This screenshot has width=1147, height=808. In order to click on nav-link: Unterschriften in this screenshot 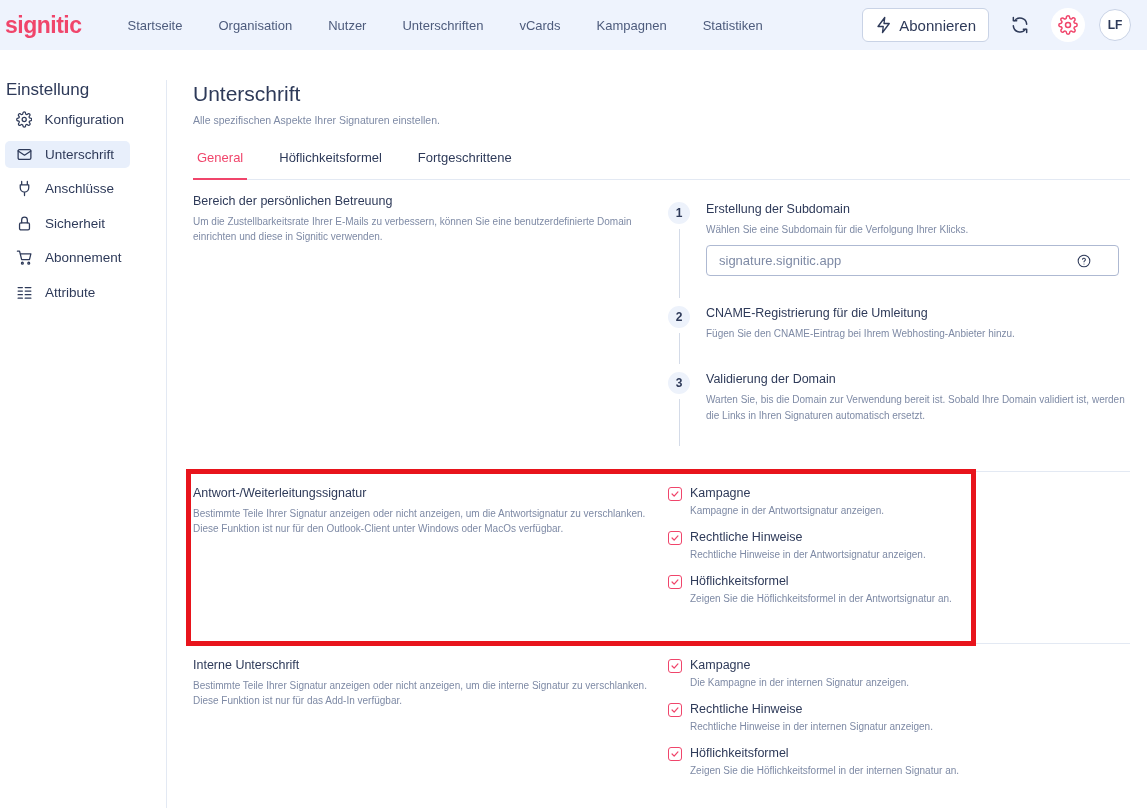, I will do `click(443, 25)`.